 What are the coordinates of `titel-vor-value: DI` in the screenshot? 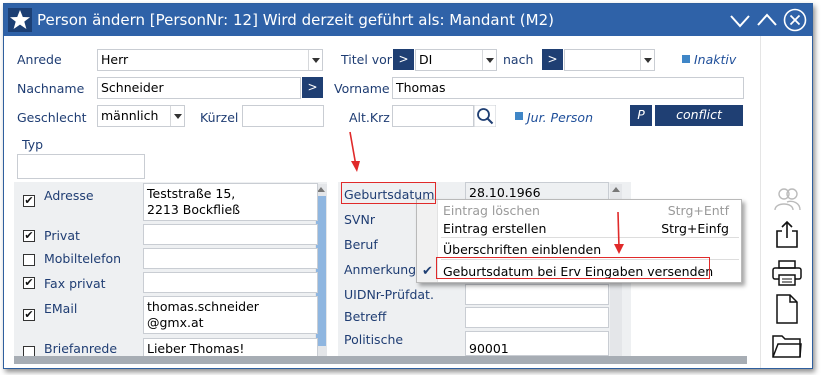 It's located at (426, 59).